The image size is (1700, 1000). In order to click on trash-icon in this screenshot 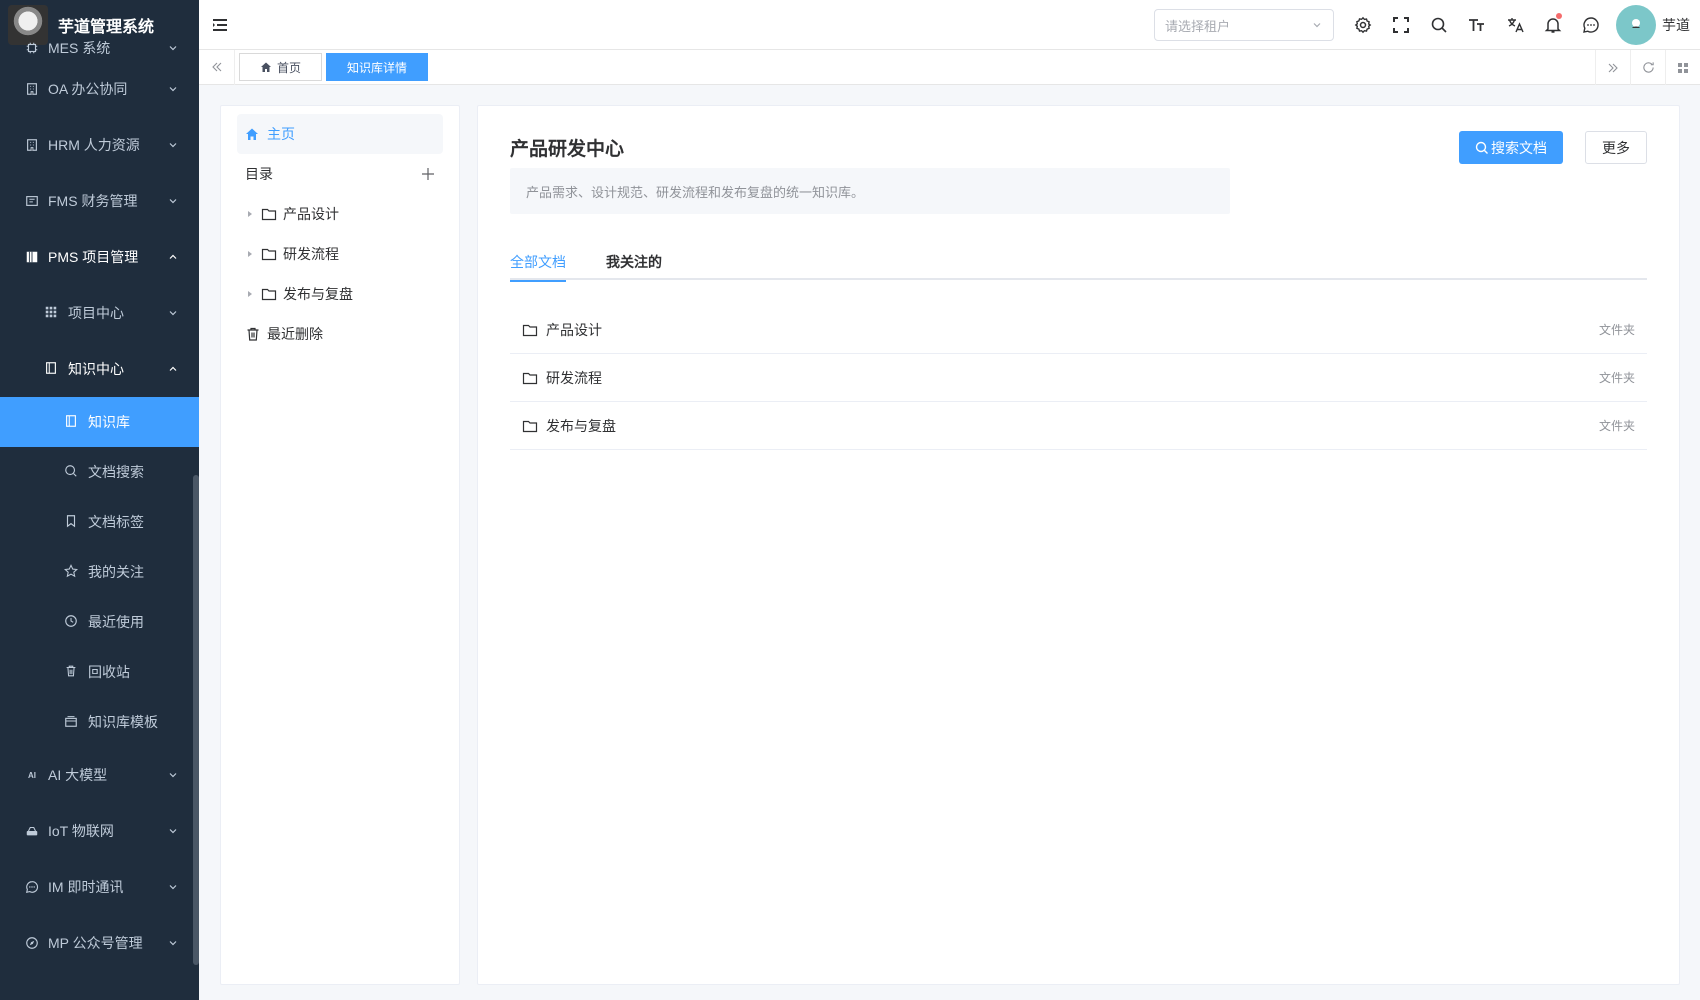, I will do `click(72, 672)`.